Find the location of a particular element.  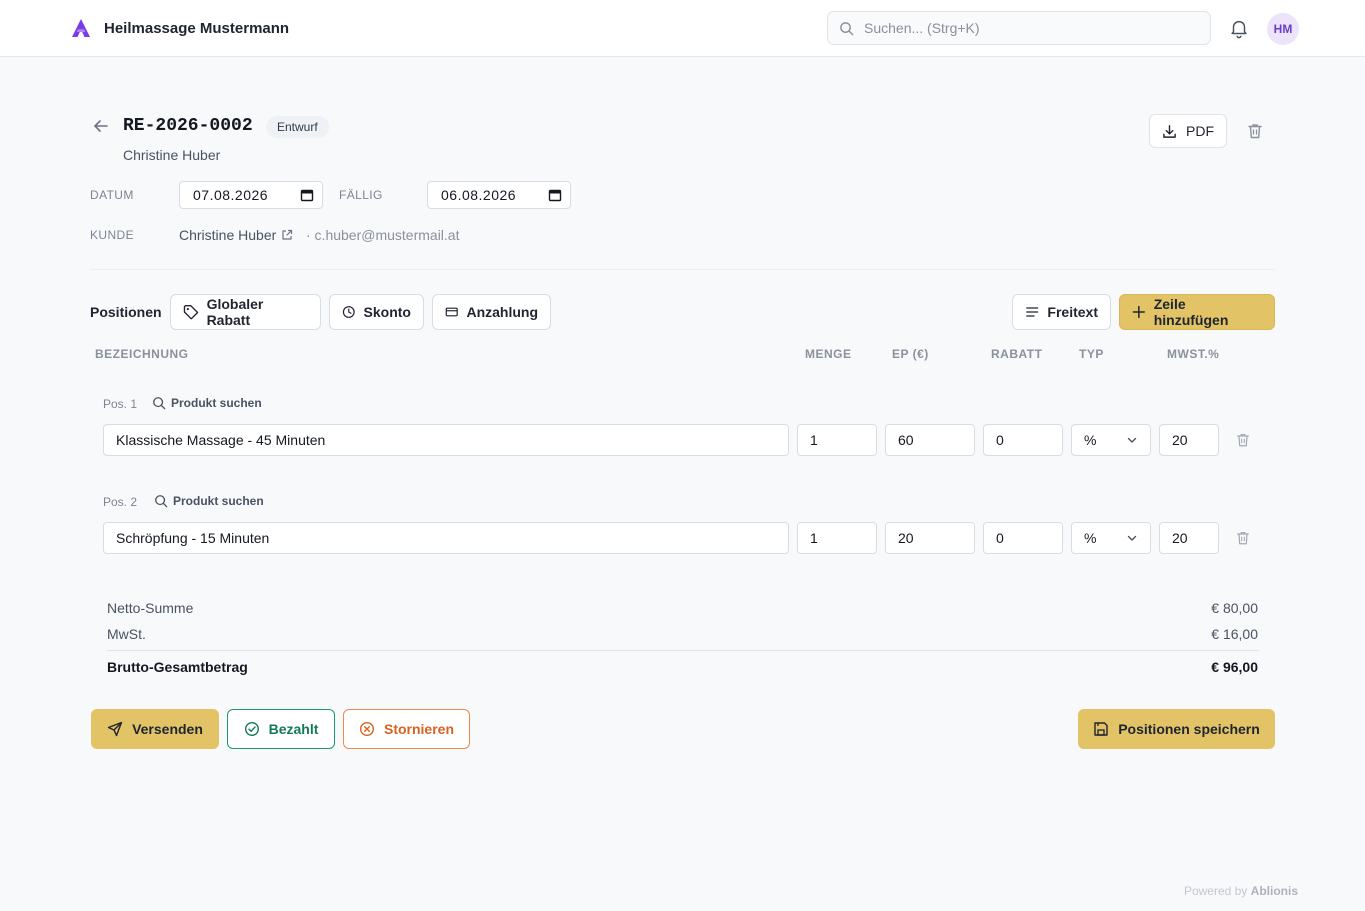

back-arrow-icon is located at coordinates (101, 126).